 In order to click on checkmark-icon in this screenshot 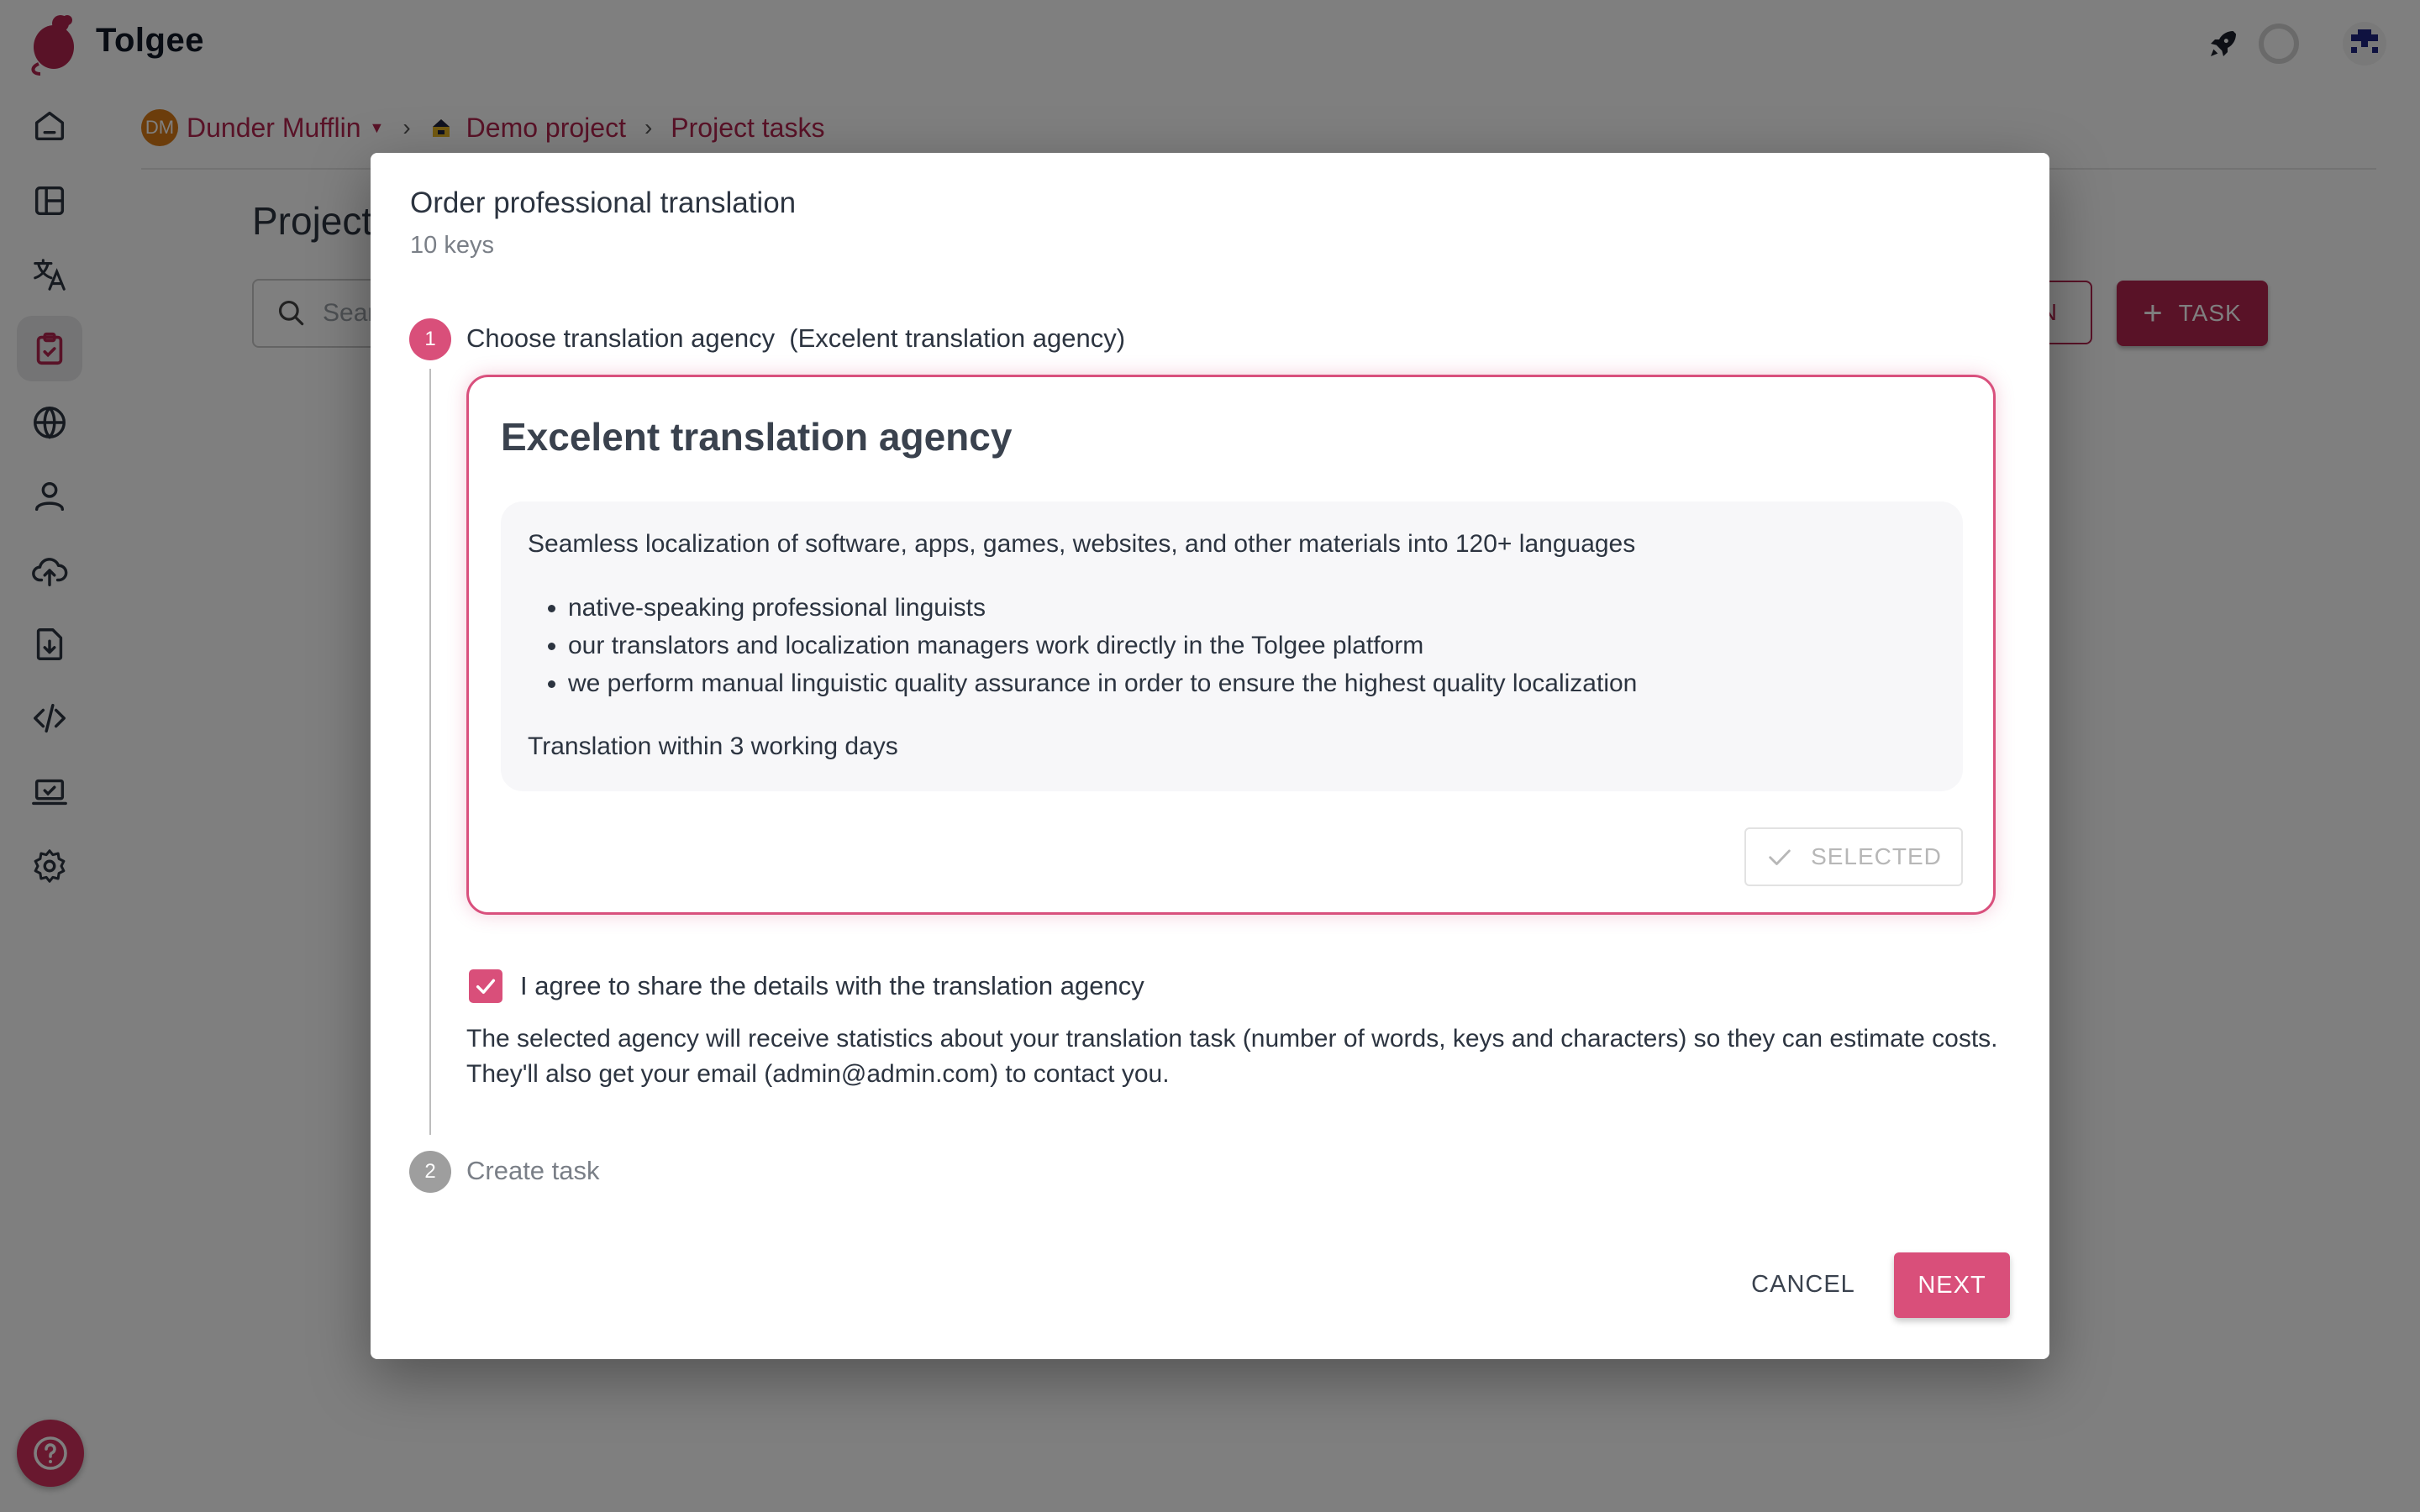, I will do `click(486, 987)`.